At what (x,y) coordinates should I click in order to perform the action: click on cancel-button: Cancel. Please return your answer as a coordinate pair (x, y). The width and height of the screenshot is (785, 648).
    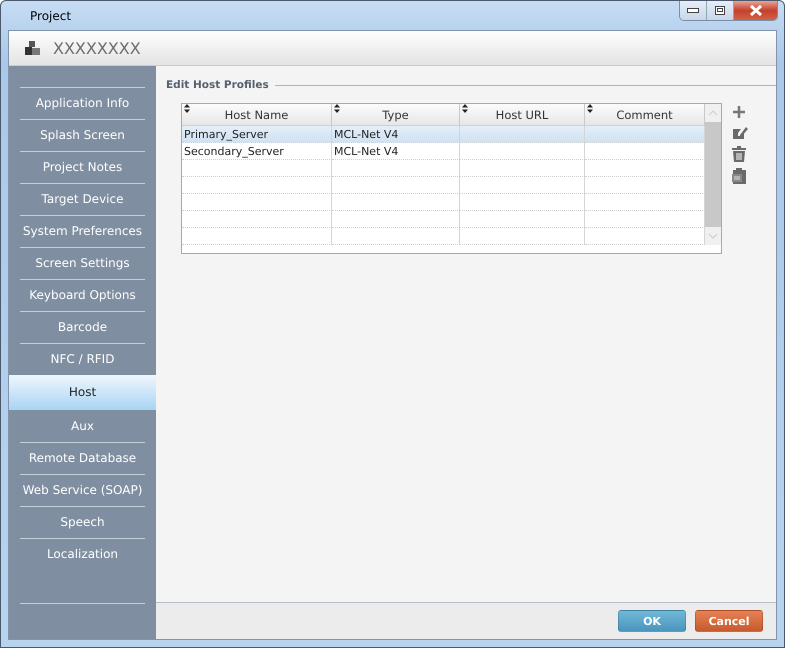
    Looking at the image, I should click on (729, 621).